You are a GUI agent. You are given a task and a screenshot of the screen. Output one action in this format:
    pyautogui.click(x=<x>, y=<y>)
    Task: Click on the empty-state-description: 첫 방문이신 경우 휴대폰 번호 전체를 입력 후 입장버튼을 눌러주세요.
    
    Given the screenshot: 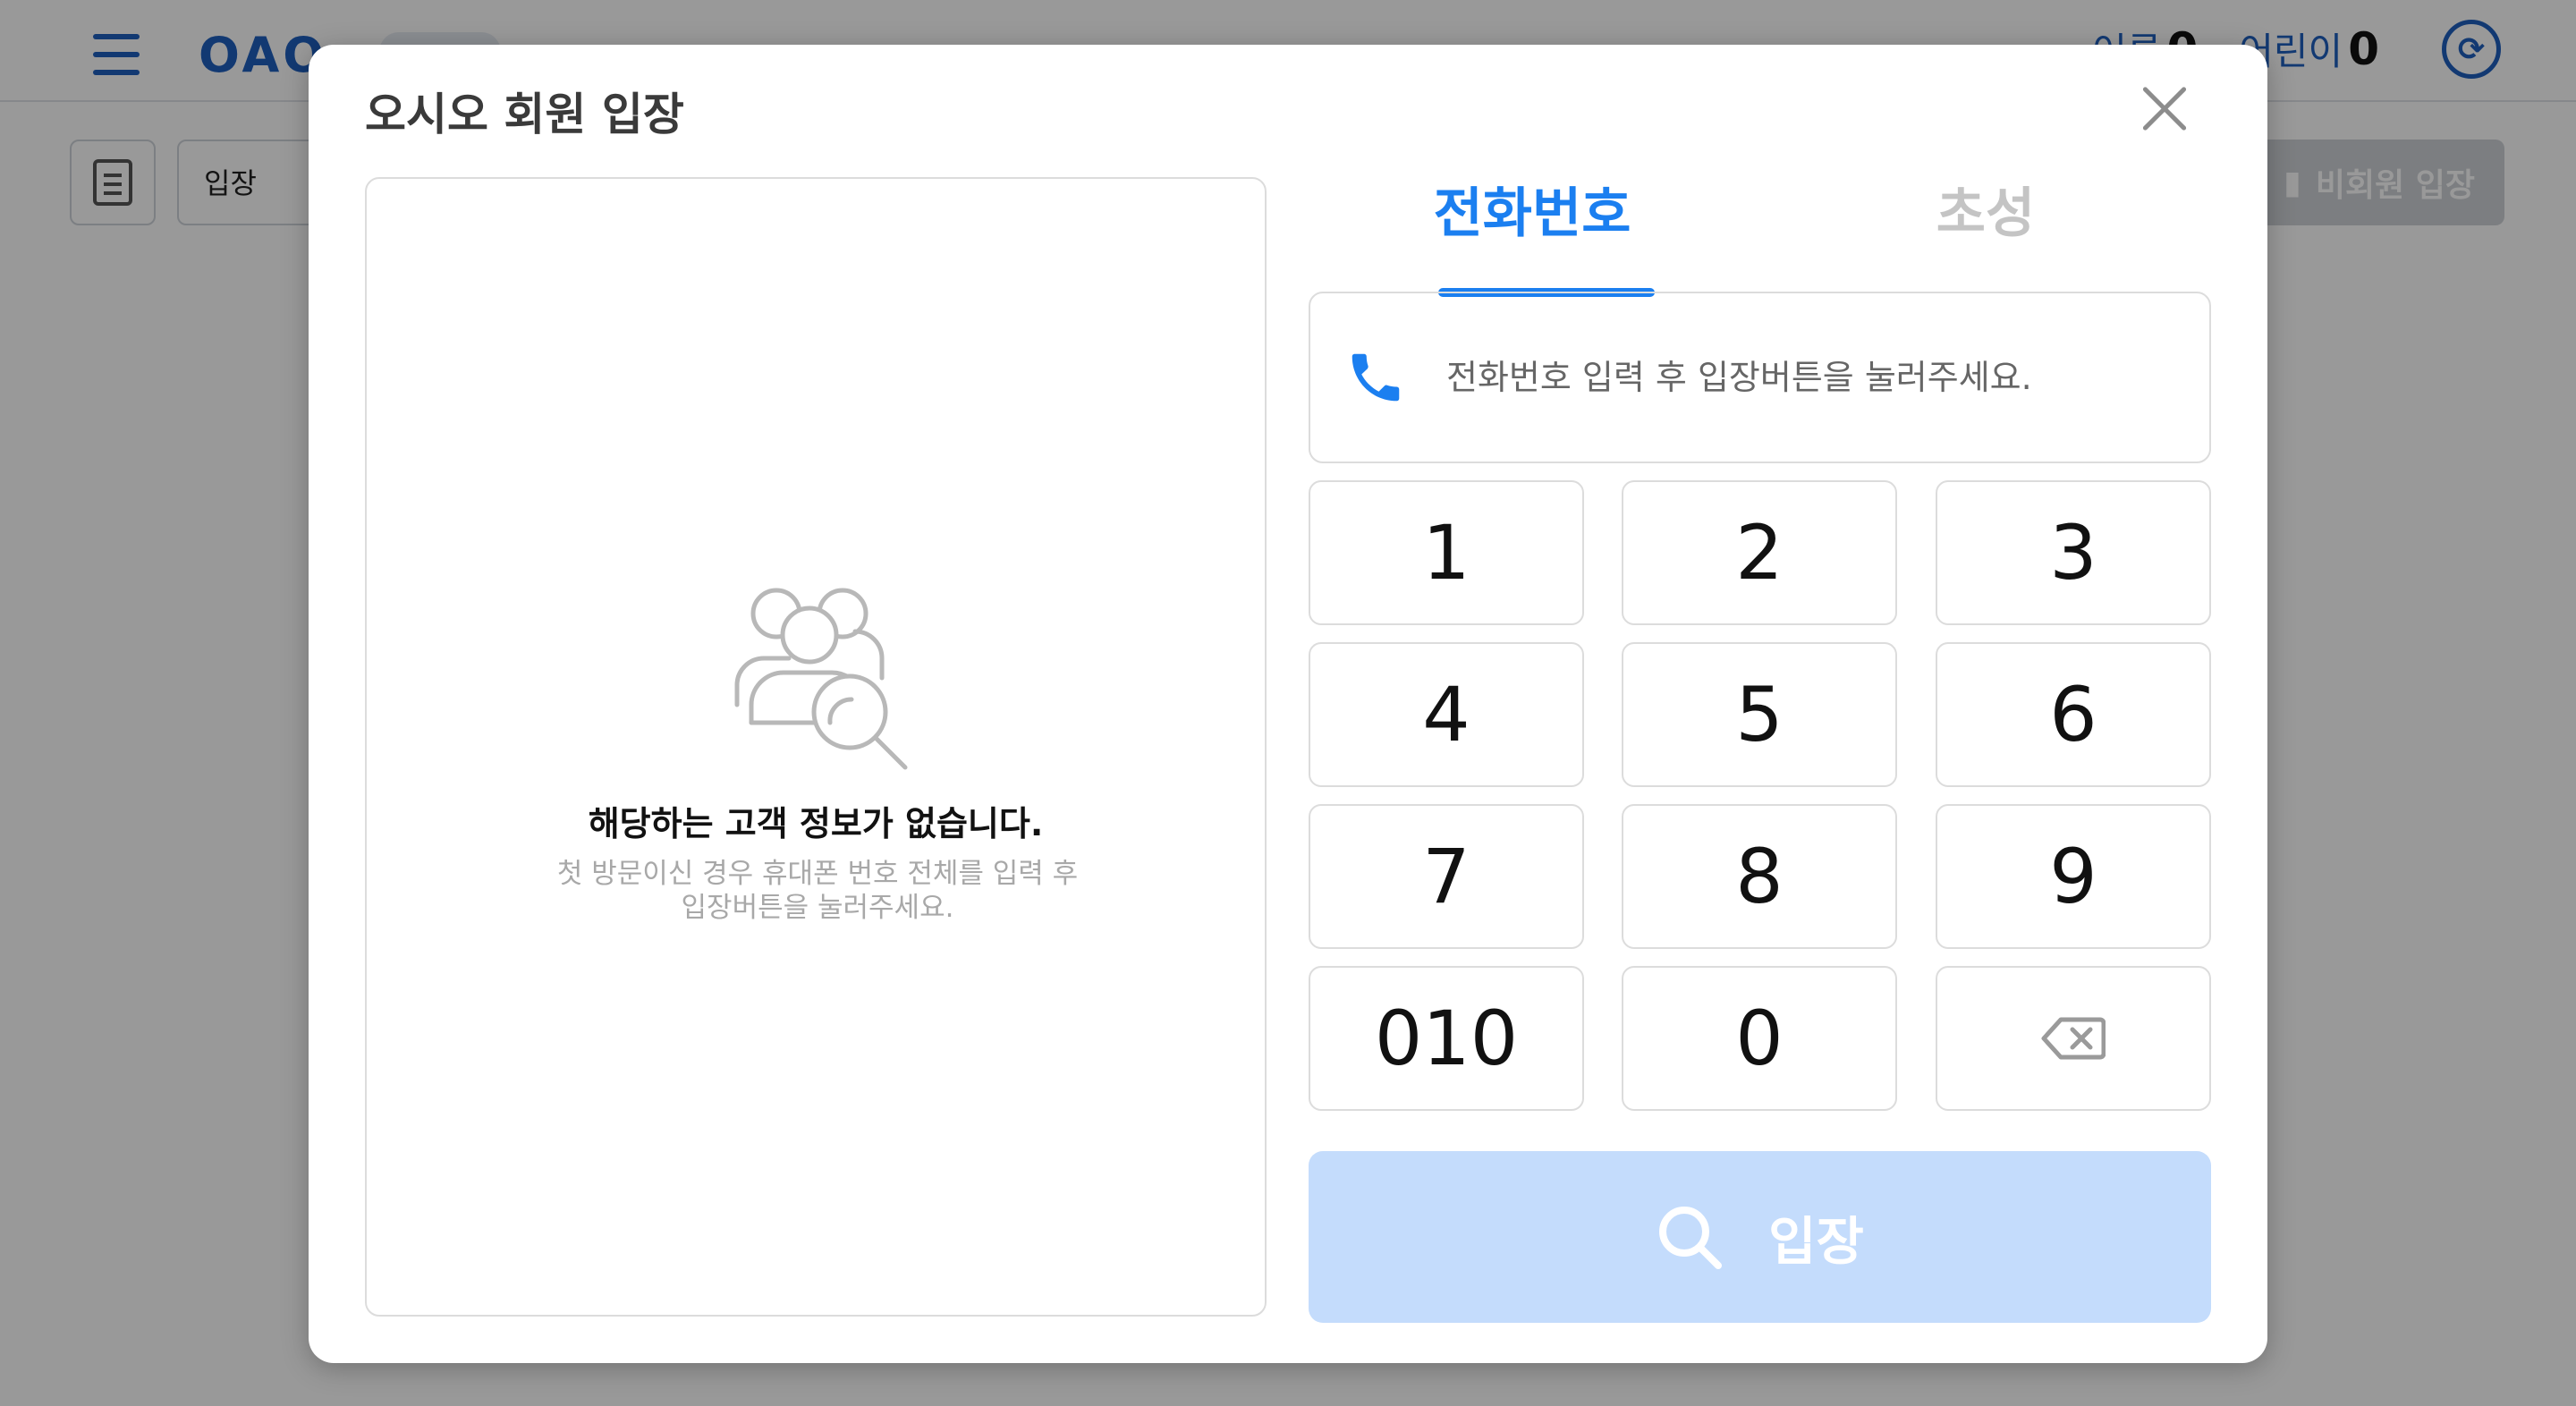 What is the action you would take?
    pyautogui.click(x=817, y=891)
    